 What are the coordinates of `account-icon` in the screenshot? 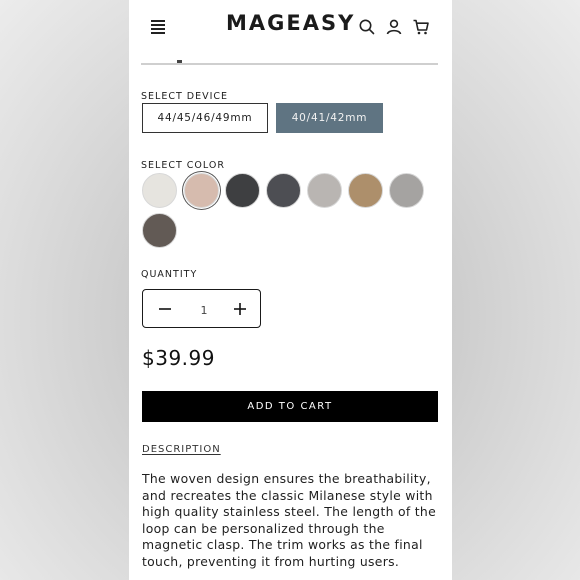 It's located at (394, 27).